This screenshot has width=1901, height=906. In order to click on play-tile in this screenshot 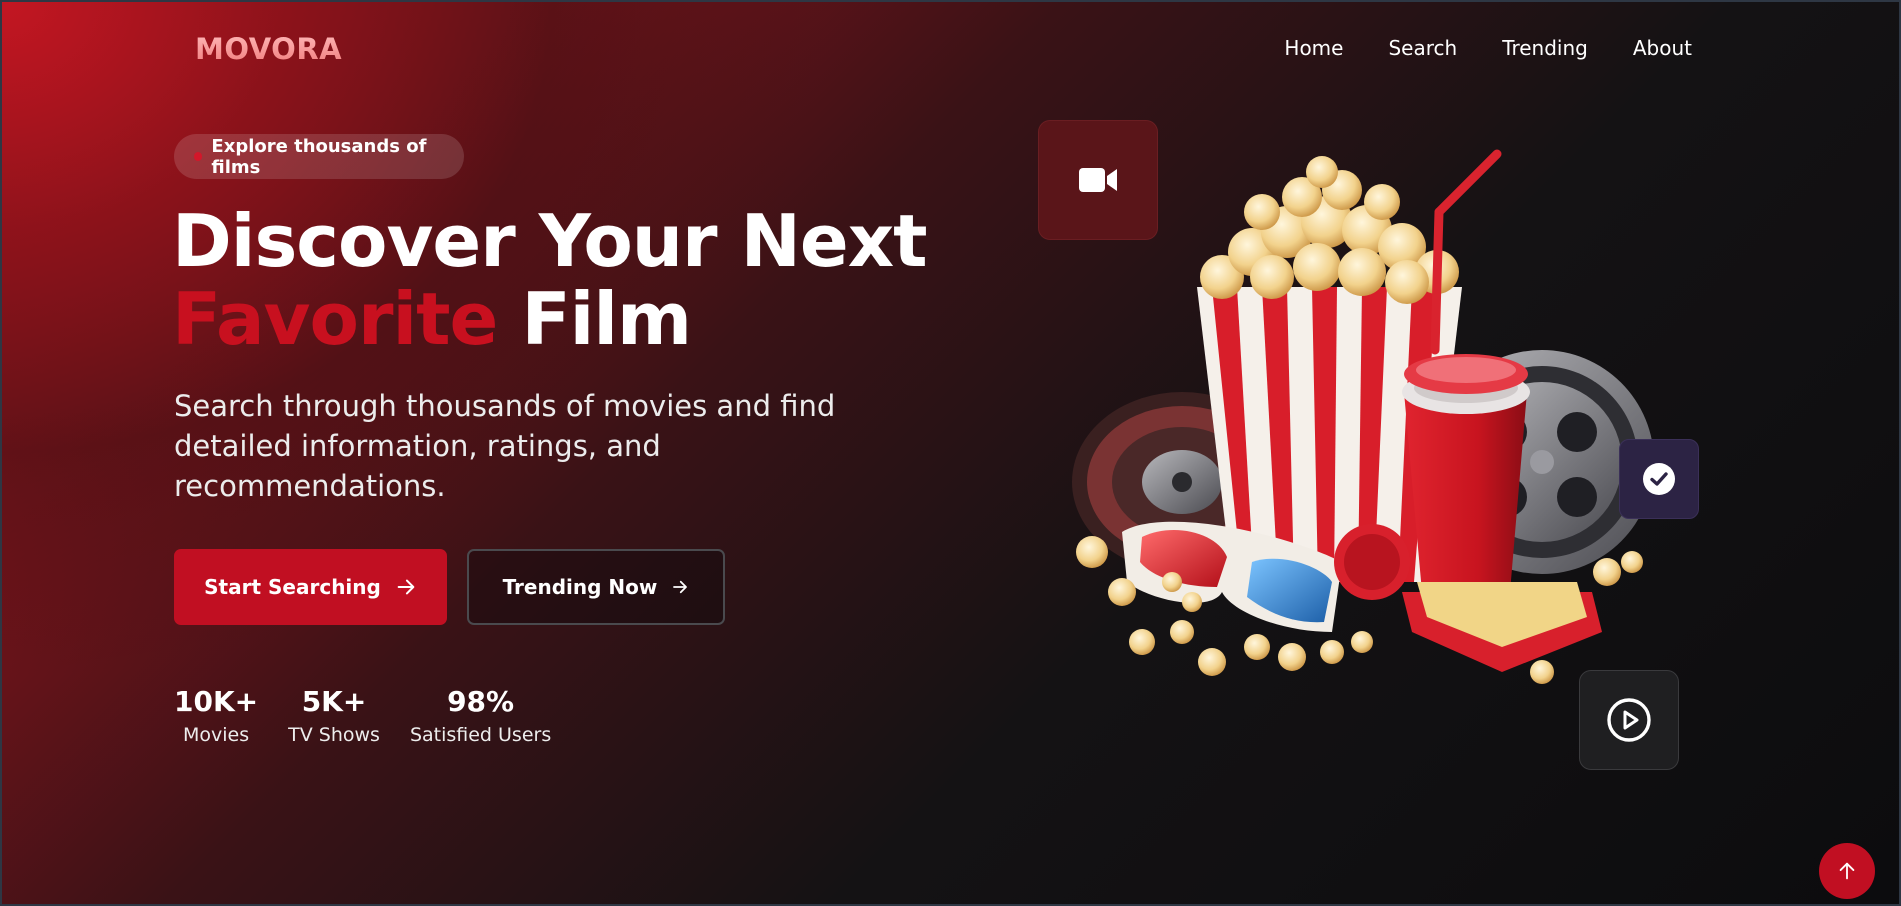, I will do `click(1629, 720)`.